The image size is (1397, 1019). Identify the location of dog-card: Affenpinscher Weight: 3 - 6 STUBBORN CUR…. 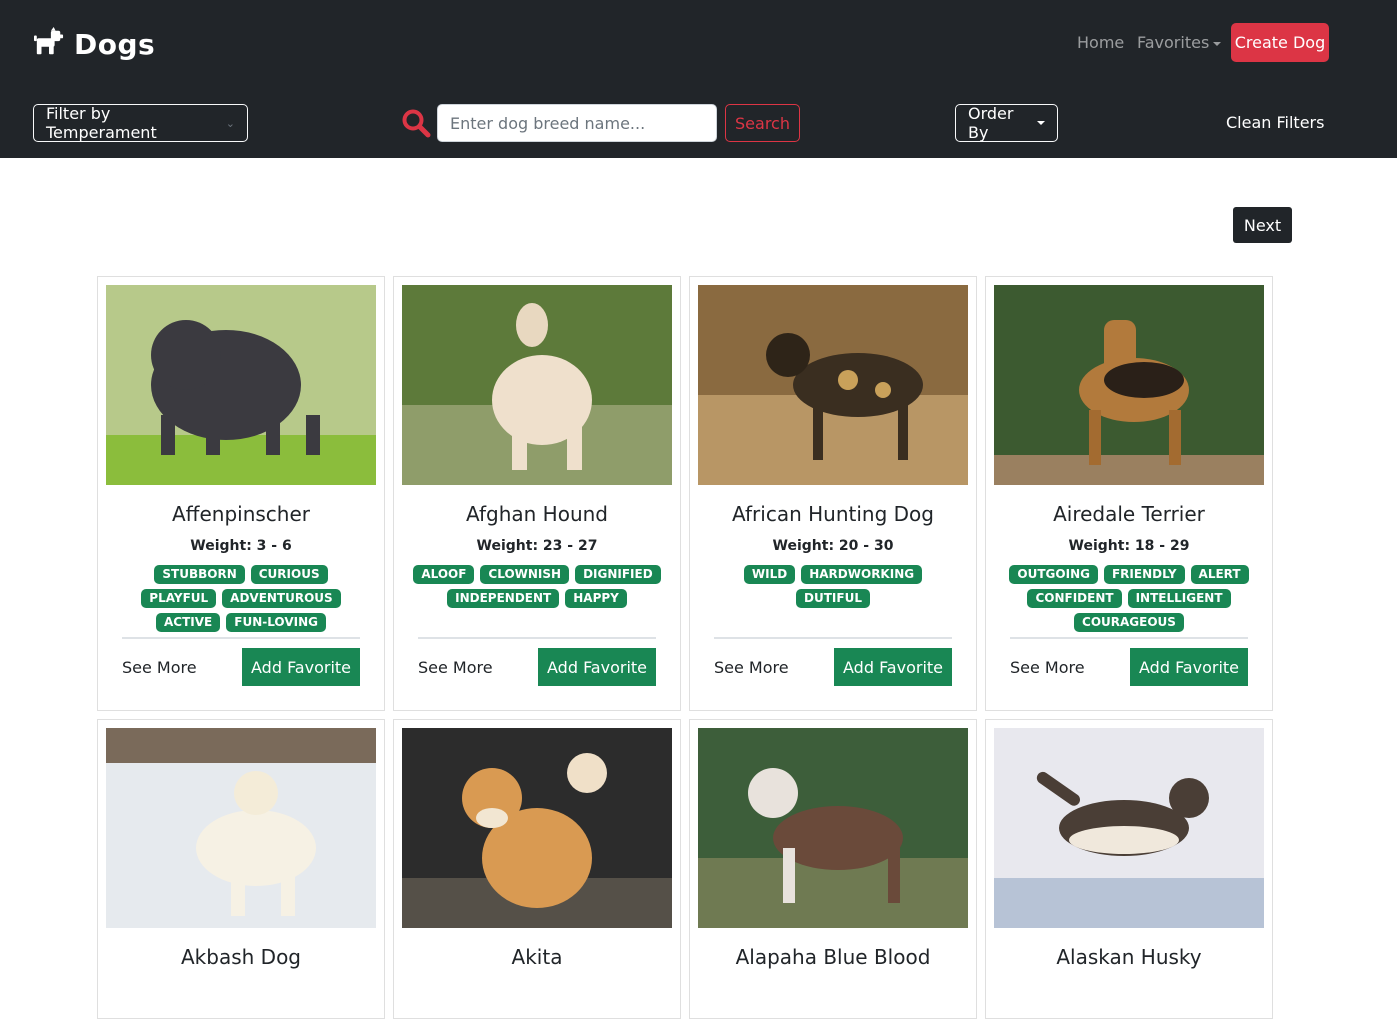
(241, 493).